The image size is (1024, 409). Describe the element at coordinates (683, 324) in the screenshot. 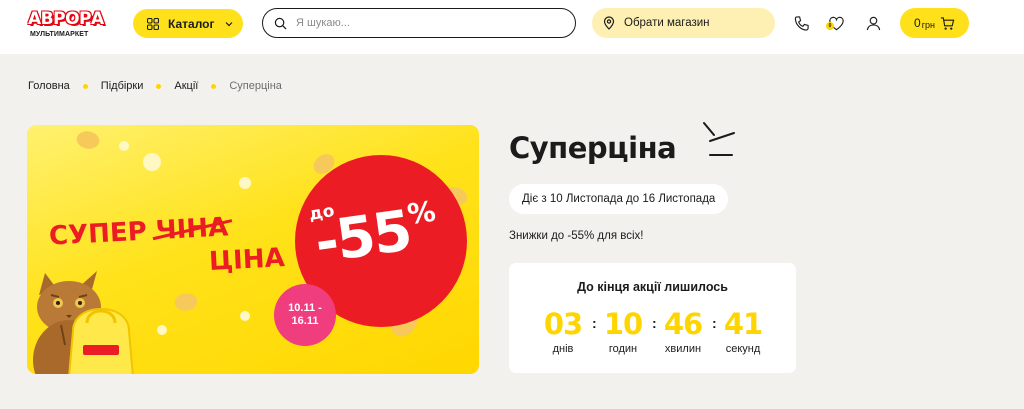

I see `countdown-minutes-value: 46` at that location.